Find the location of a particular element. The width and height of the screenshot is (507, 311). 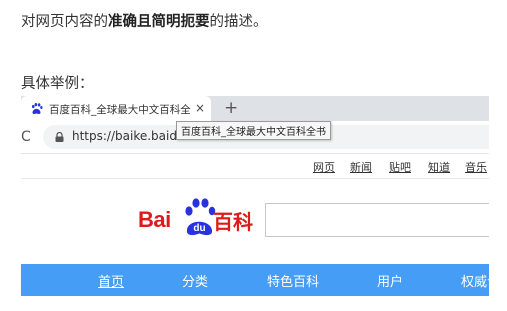

top-nav-link-web: 网页 is located at coordinates (324, 167).